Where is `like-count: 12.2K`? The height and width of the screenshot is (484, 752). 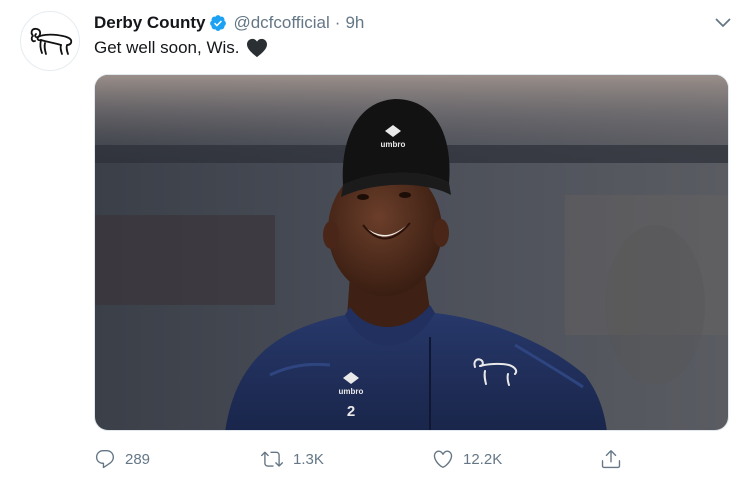
like-count: 12.2K is located at coordinates (483, 459).